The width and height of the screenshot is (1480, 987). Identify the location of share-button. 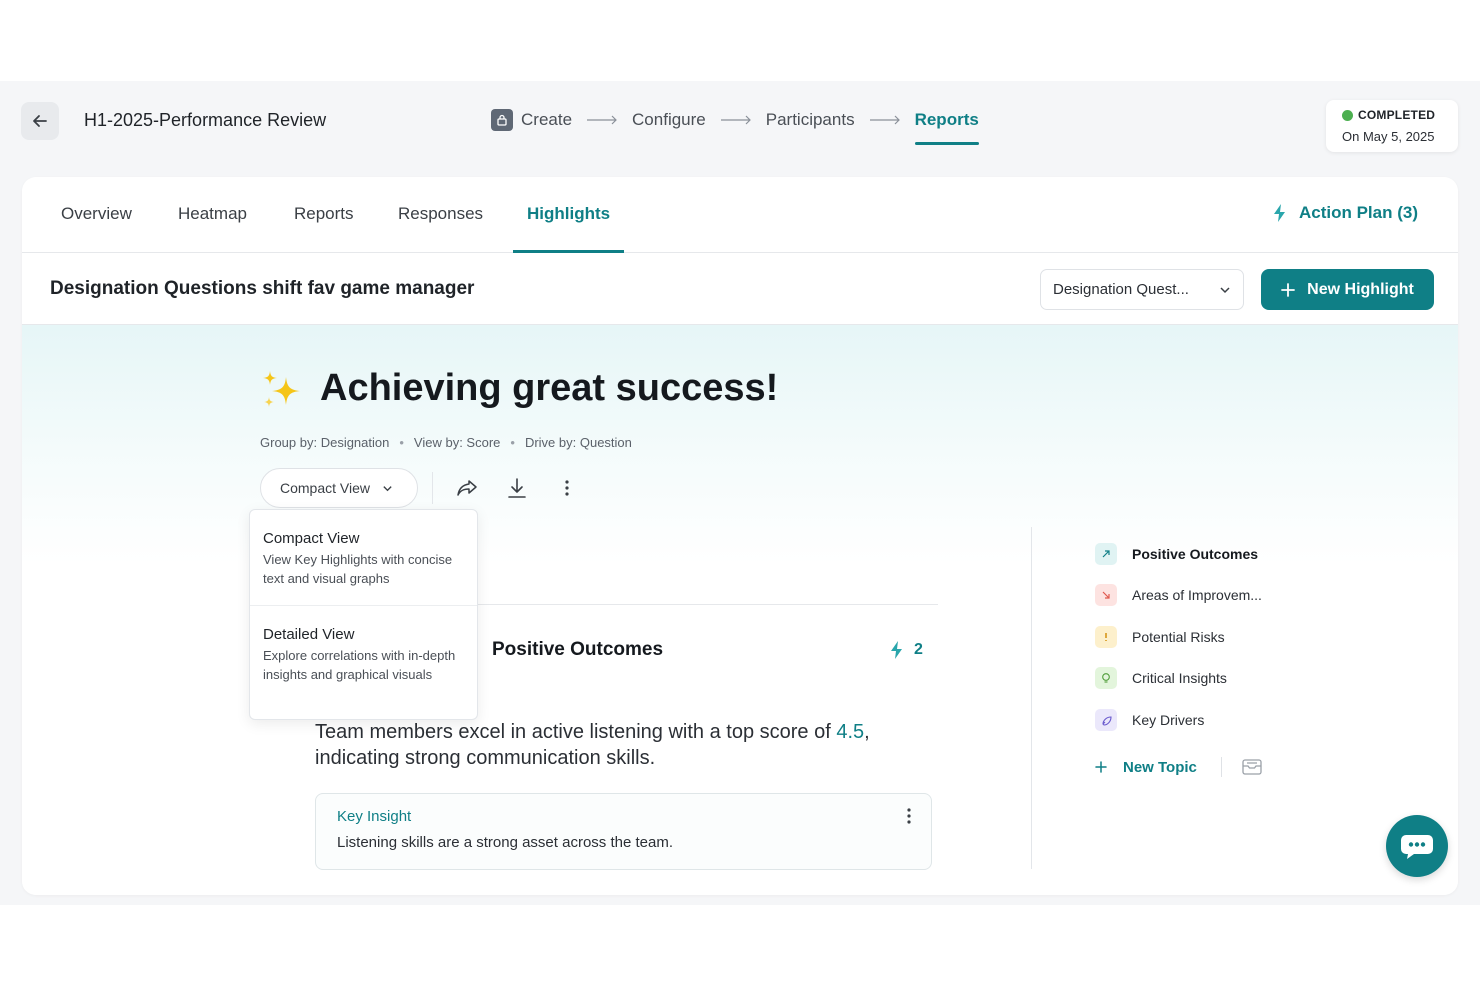
(467, 488).